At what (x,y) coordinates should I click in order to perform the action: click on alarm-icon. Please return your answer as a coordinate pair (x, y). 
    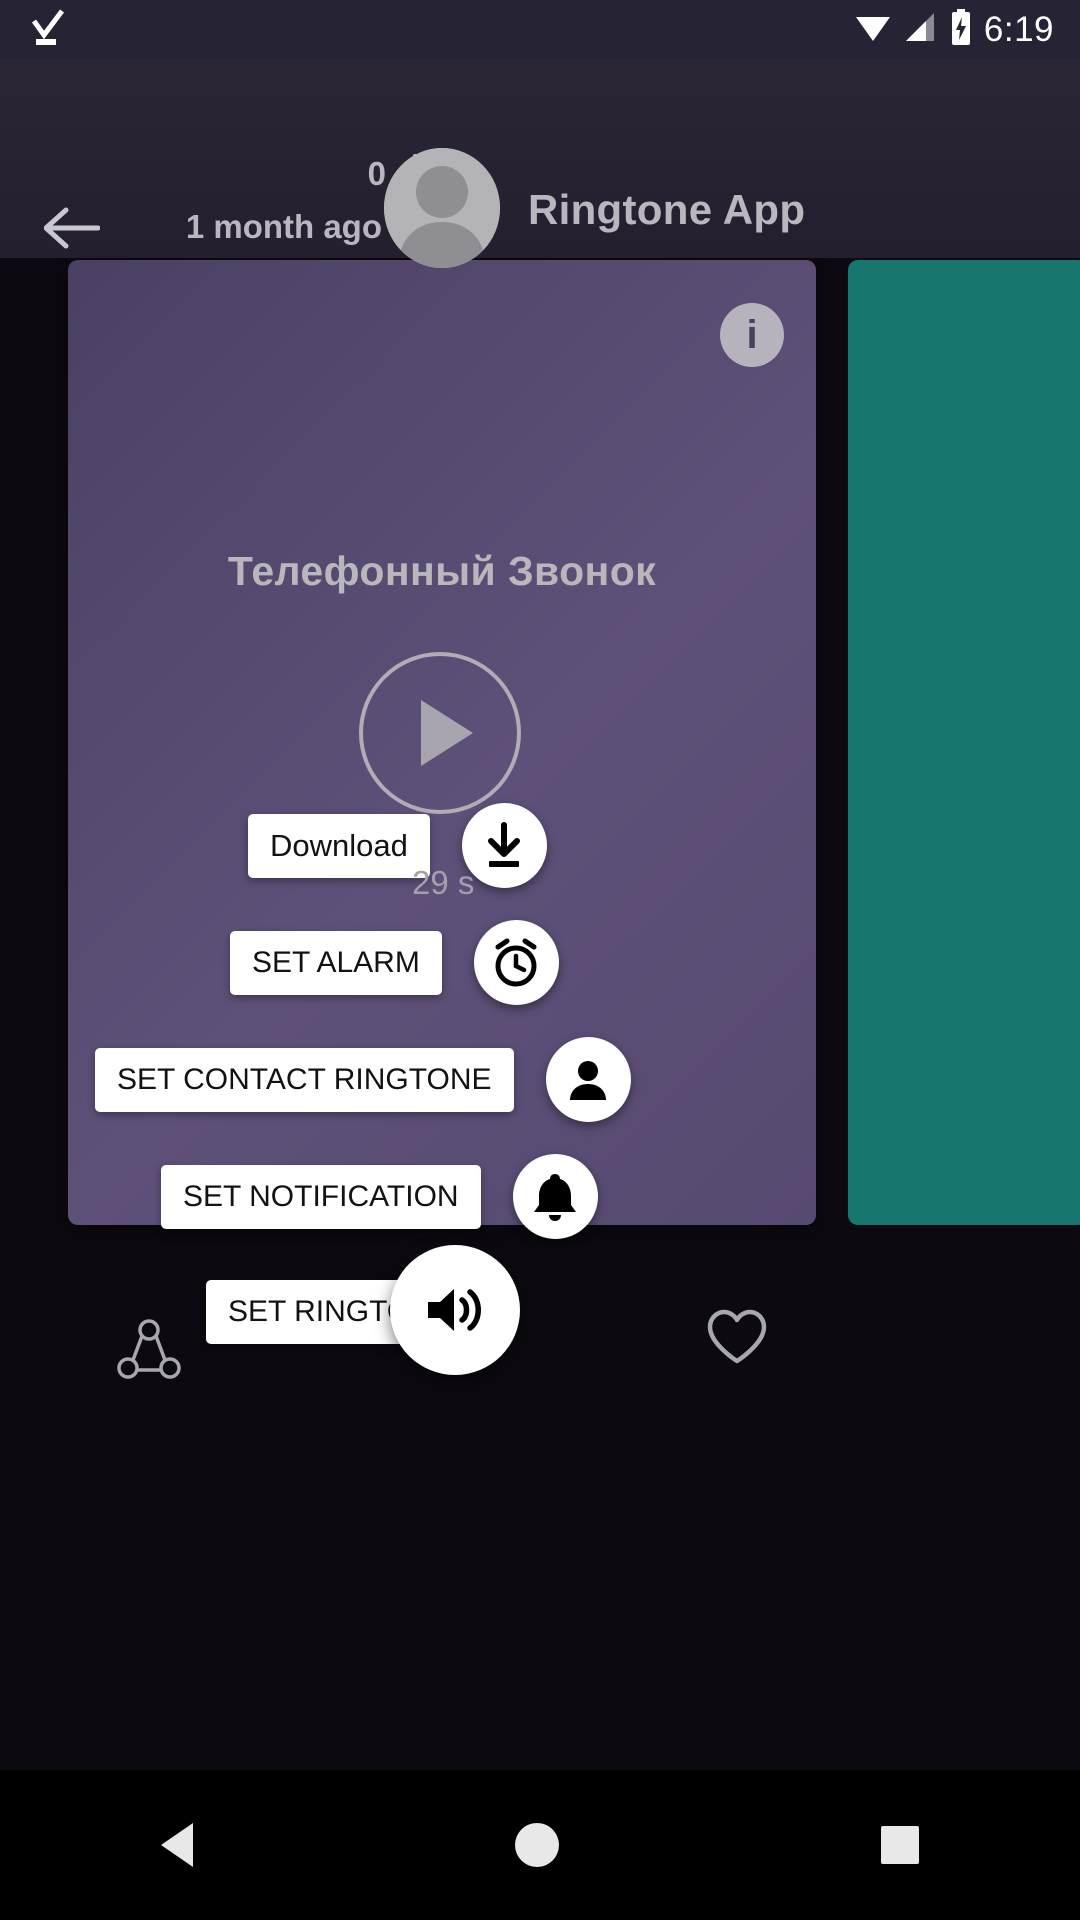
    Looking at the image, I should click on (516, 962).